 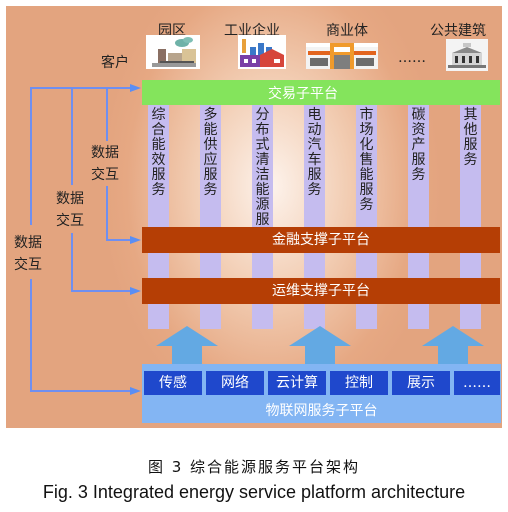 I want to click on service-label: 碳资产服务, so click(x=418, y=145).